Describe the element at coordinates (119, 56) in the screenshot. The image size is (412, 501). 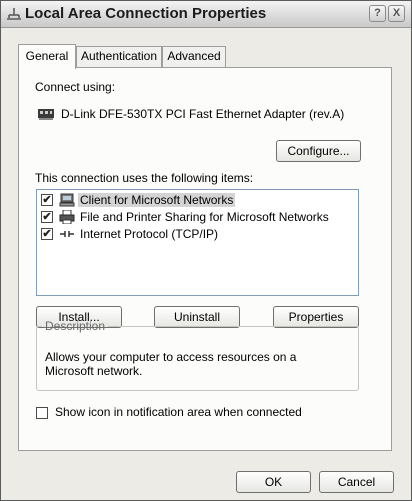
I see `tab-authentication: Authentication` at that location.